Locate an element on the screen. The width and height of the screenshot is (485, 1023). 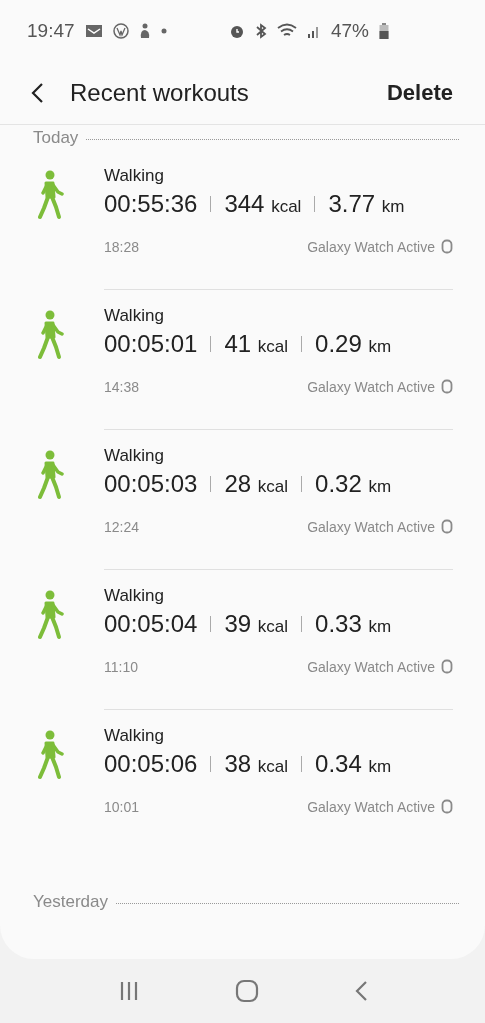
duration: 00:05:06 is located at coordinates (151, 764).